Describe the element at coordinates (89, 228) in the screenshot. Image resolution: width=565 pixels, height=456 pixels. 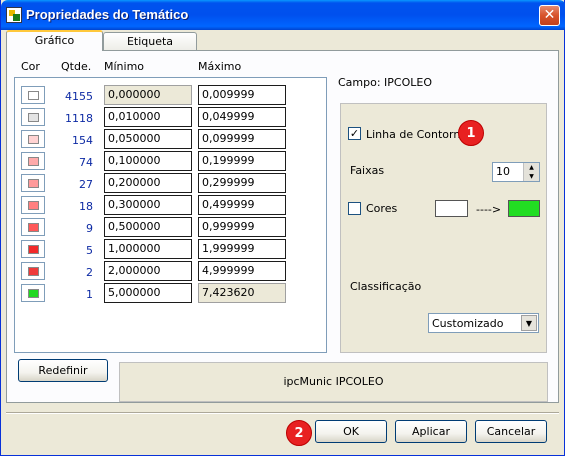
I see `row-count: 9` at that location.